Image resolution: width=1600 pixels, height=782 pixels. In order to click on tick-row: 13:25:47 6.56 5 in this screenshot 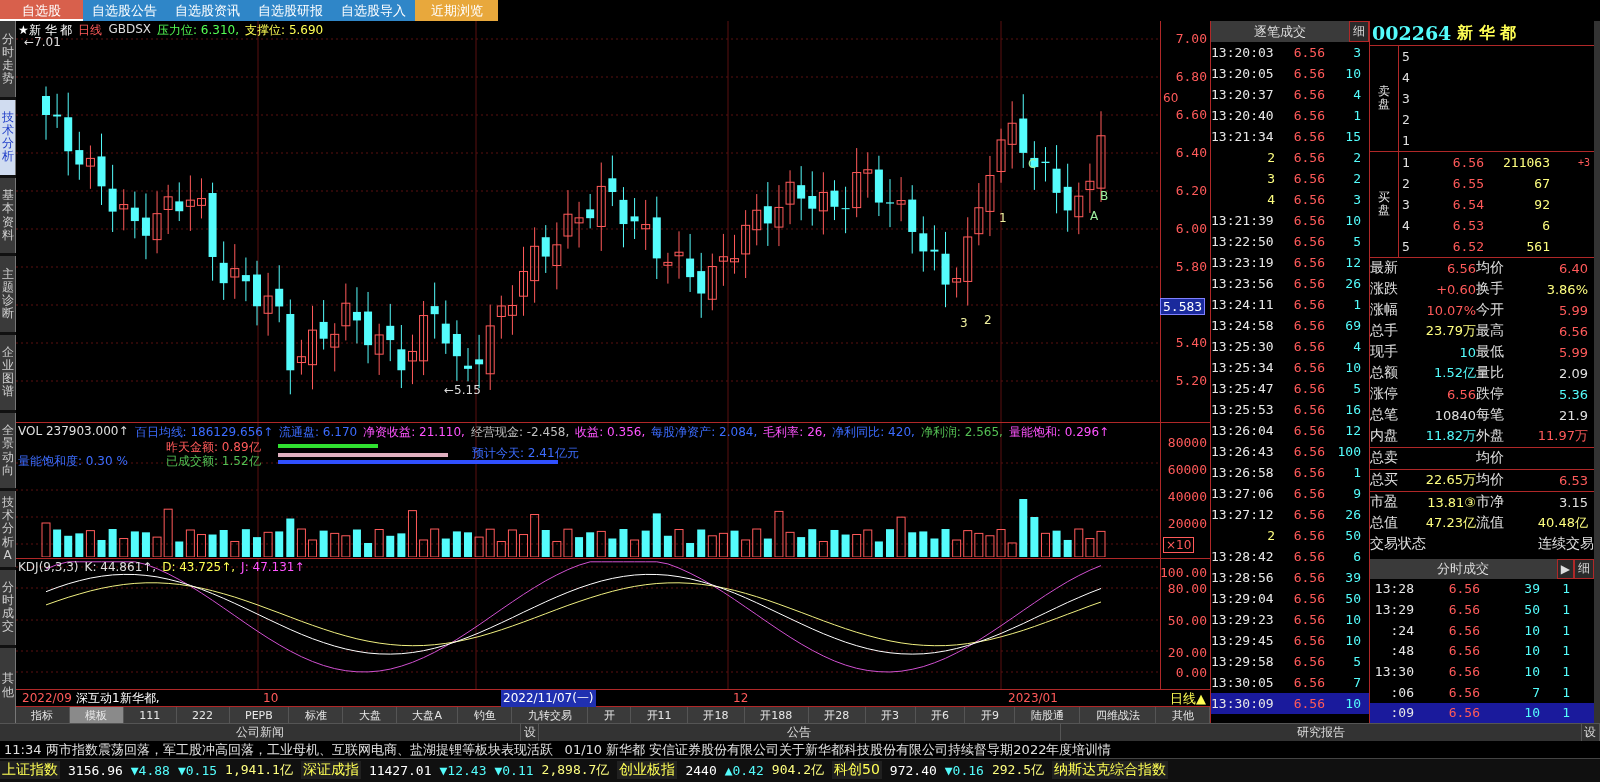, I will do `click(1290, 389)`.